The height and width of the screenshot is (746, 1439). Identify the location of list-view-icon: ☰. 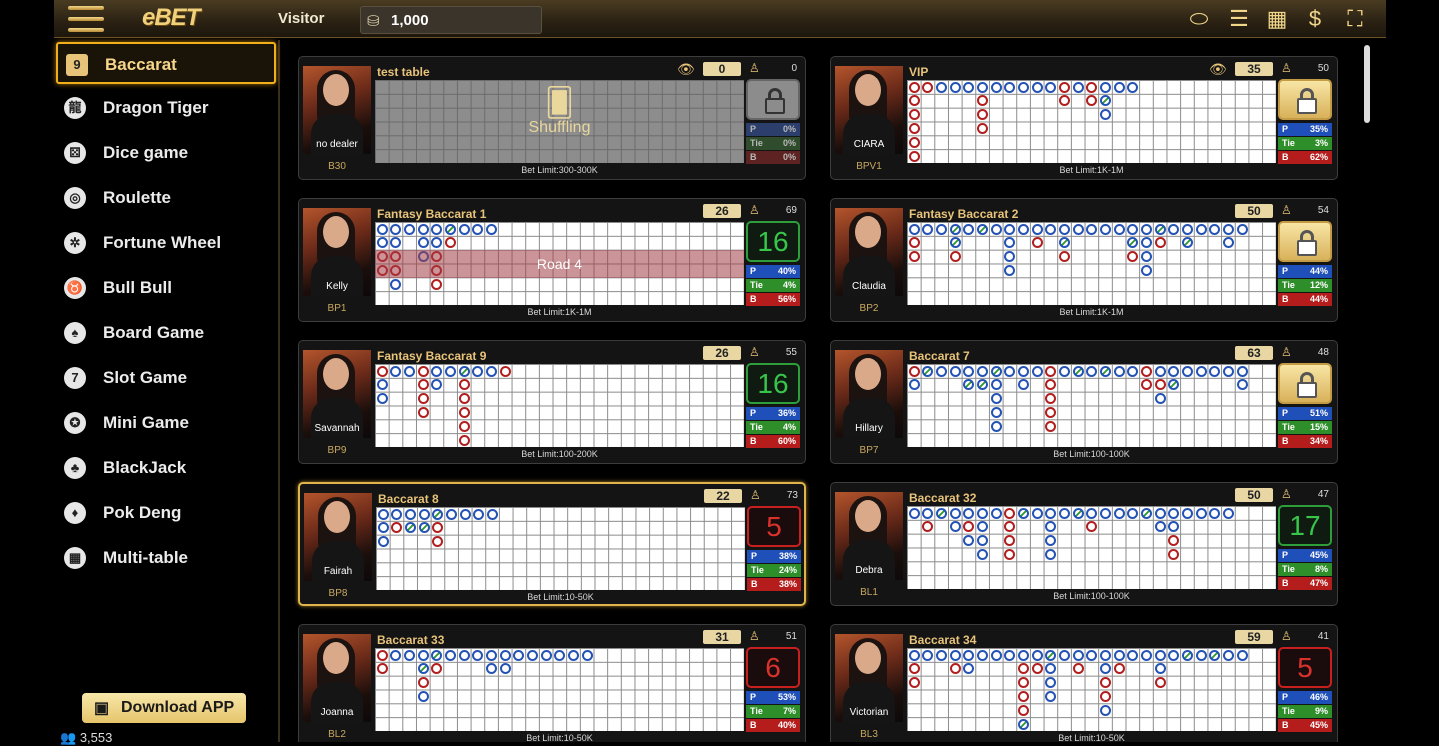
(1239, 19).